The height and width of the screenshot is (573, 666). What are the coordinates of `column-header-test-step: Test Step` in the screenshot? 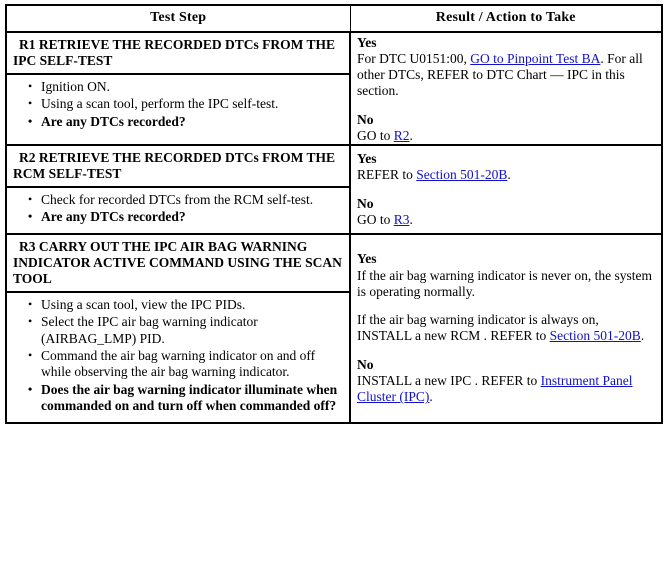 It's located at (178, 18).